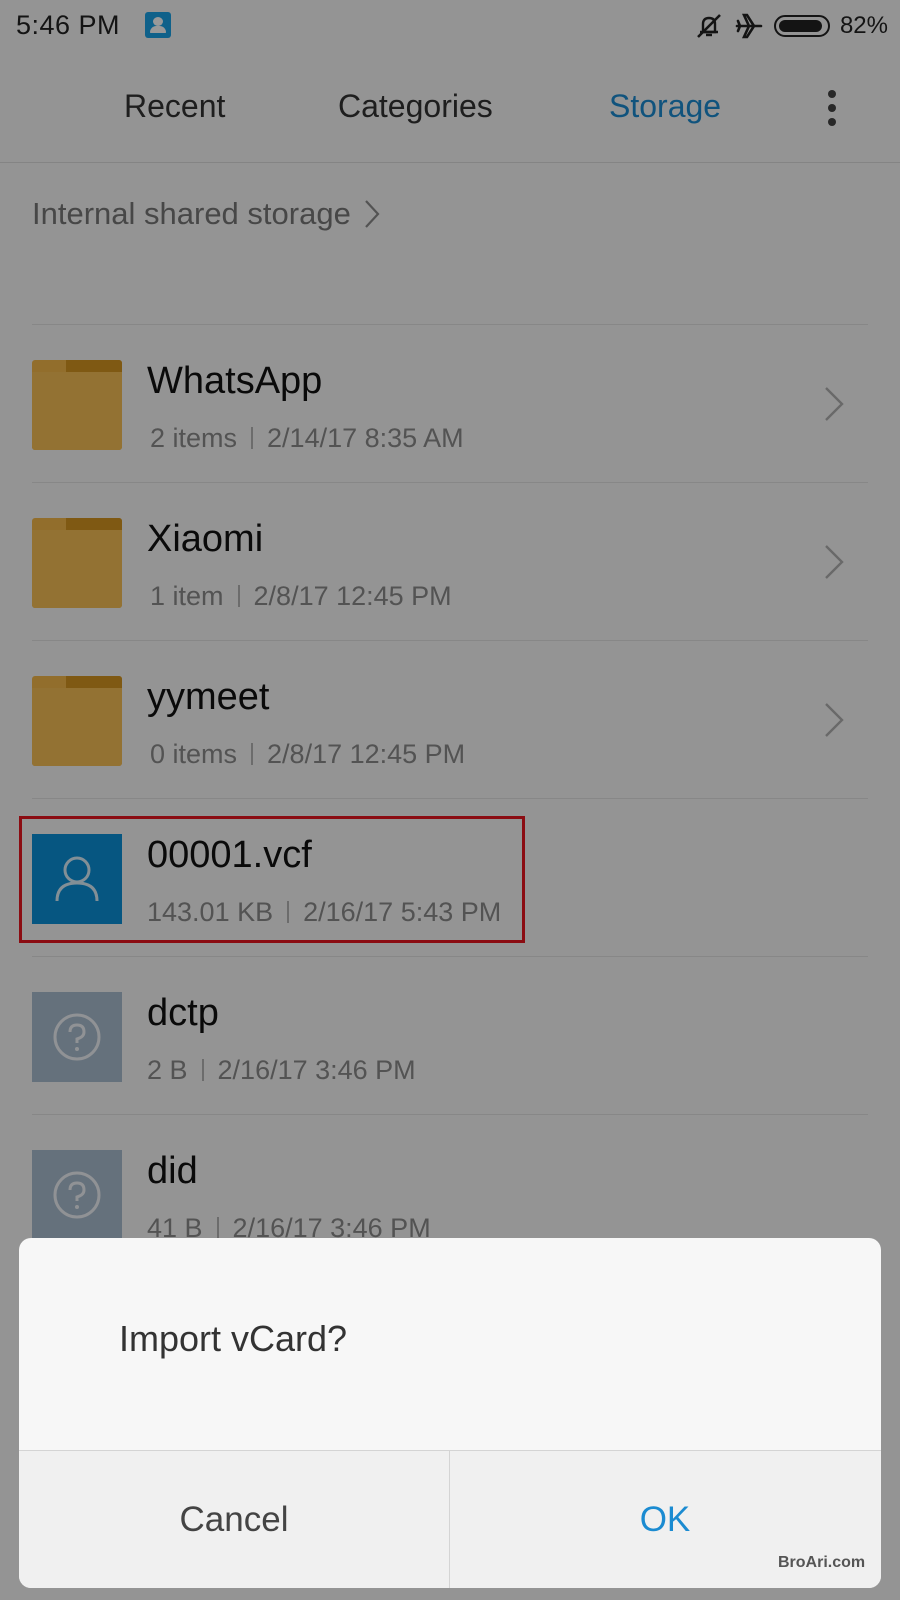 The width and height of the screenshot is (900, 1600). What do you see at coordinates (234, 1519) in the screenshot?
I see `cancel-button: Cancel` at bounding box center [234, 1519].